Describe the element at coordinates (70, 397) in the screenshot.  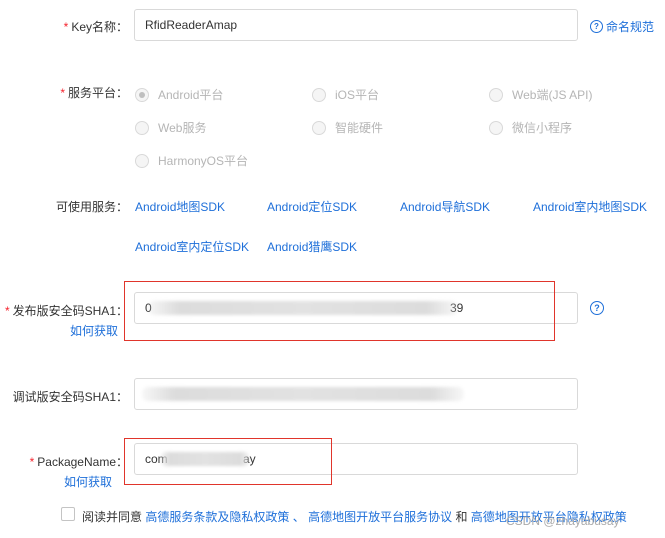
I see `debug-sha1-label: 调试版安全码SHA1：` at that location.